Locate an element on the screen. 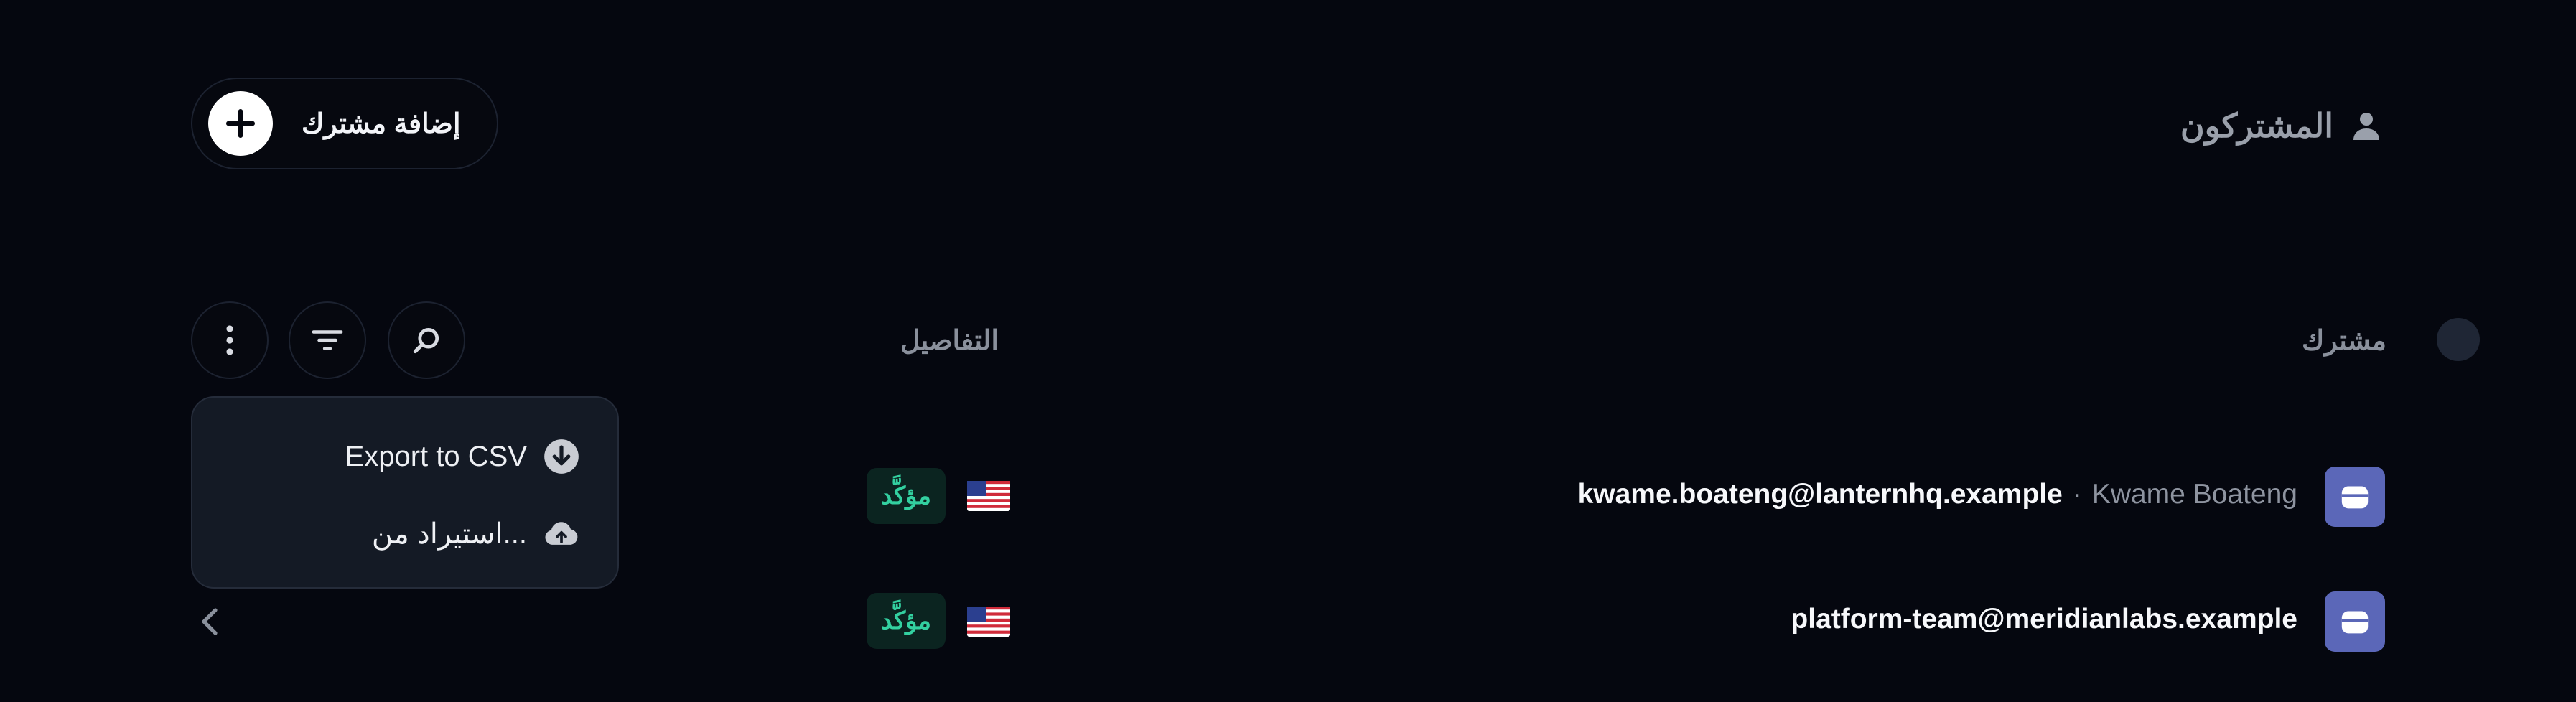 The width and height of the screenshot is (2576, 702). page-header: المشتركون is located at coordinates (2282, 125).